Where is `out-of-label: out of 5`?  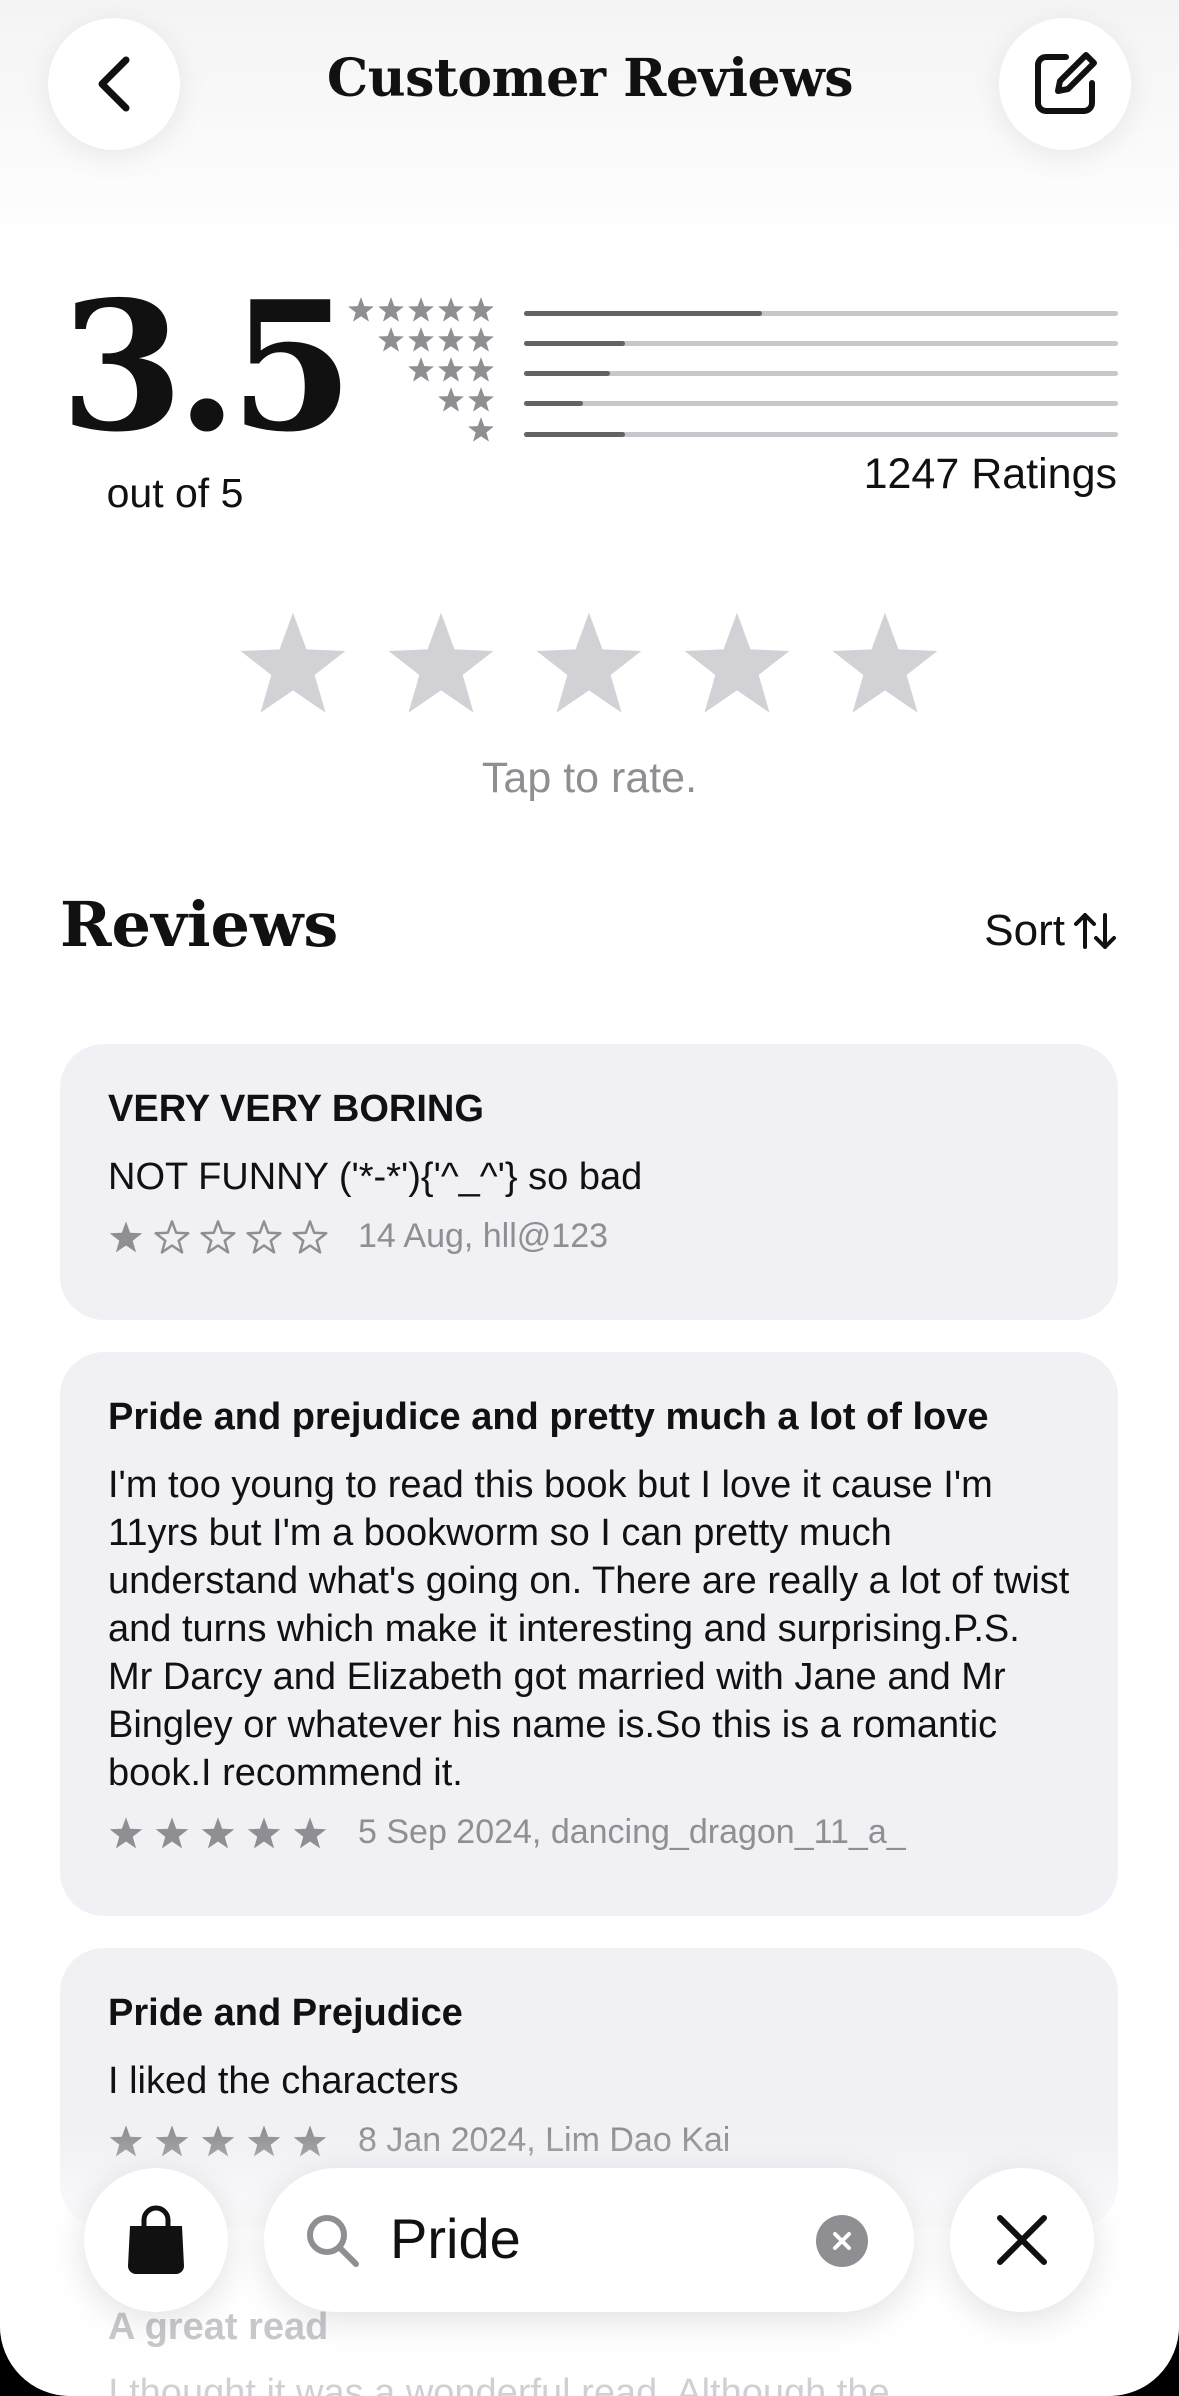 out-of-label: out of 5 is located at coordinates (175, 493).